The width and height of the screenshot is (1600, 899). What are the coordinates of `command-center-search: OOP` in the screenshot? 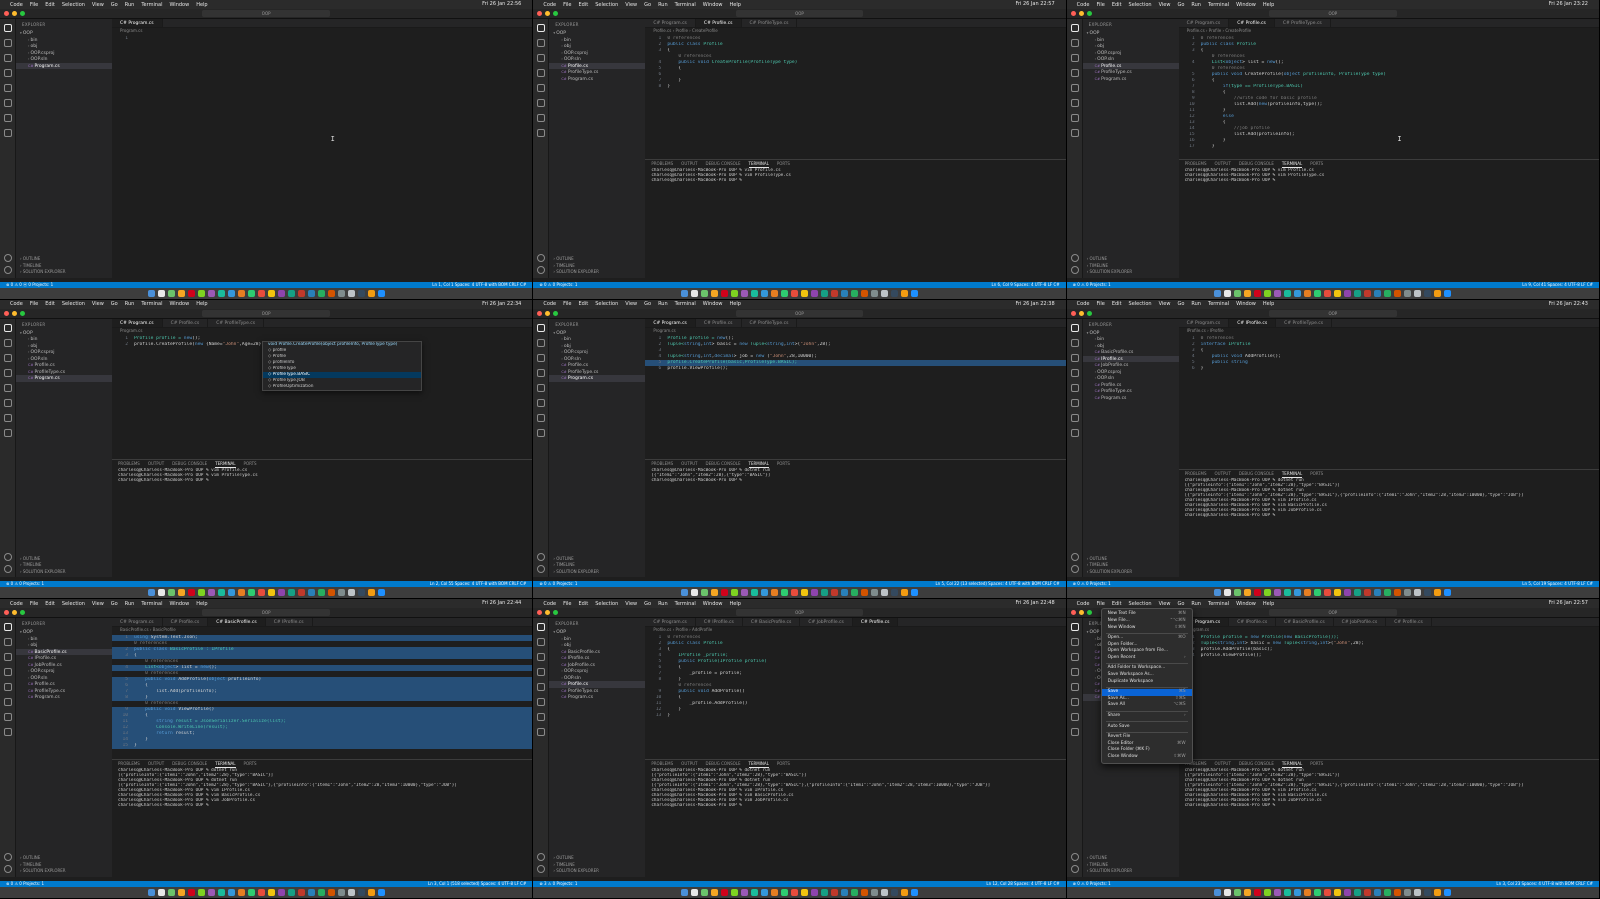 It's located at (799, 313).